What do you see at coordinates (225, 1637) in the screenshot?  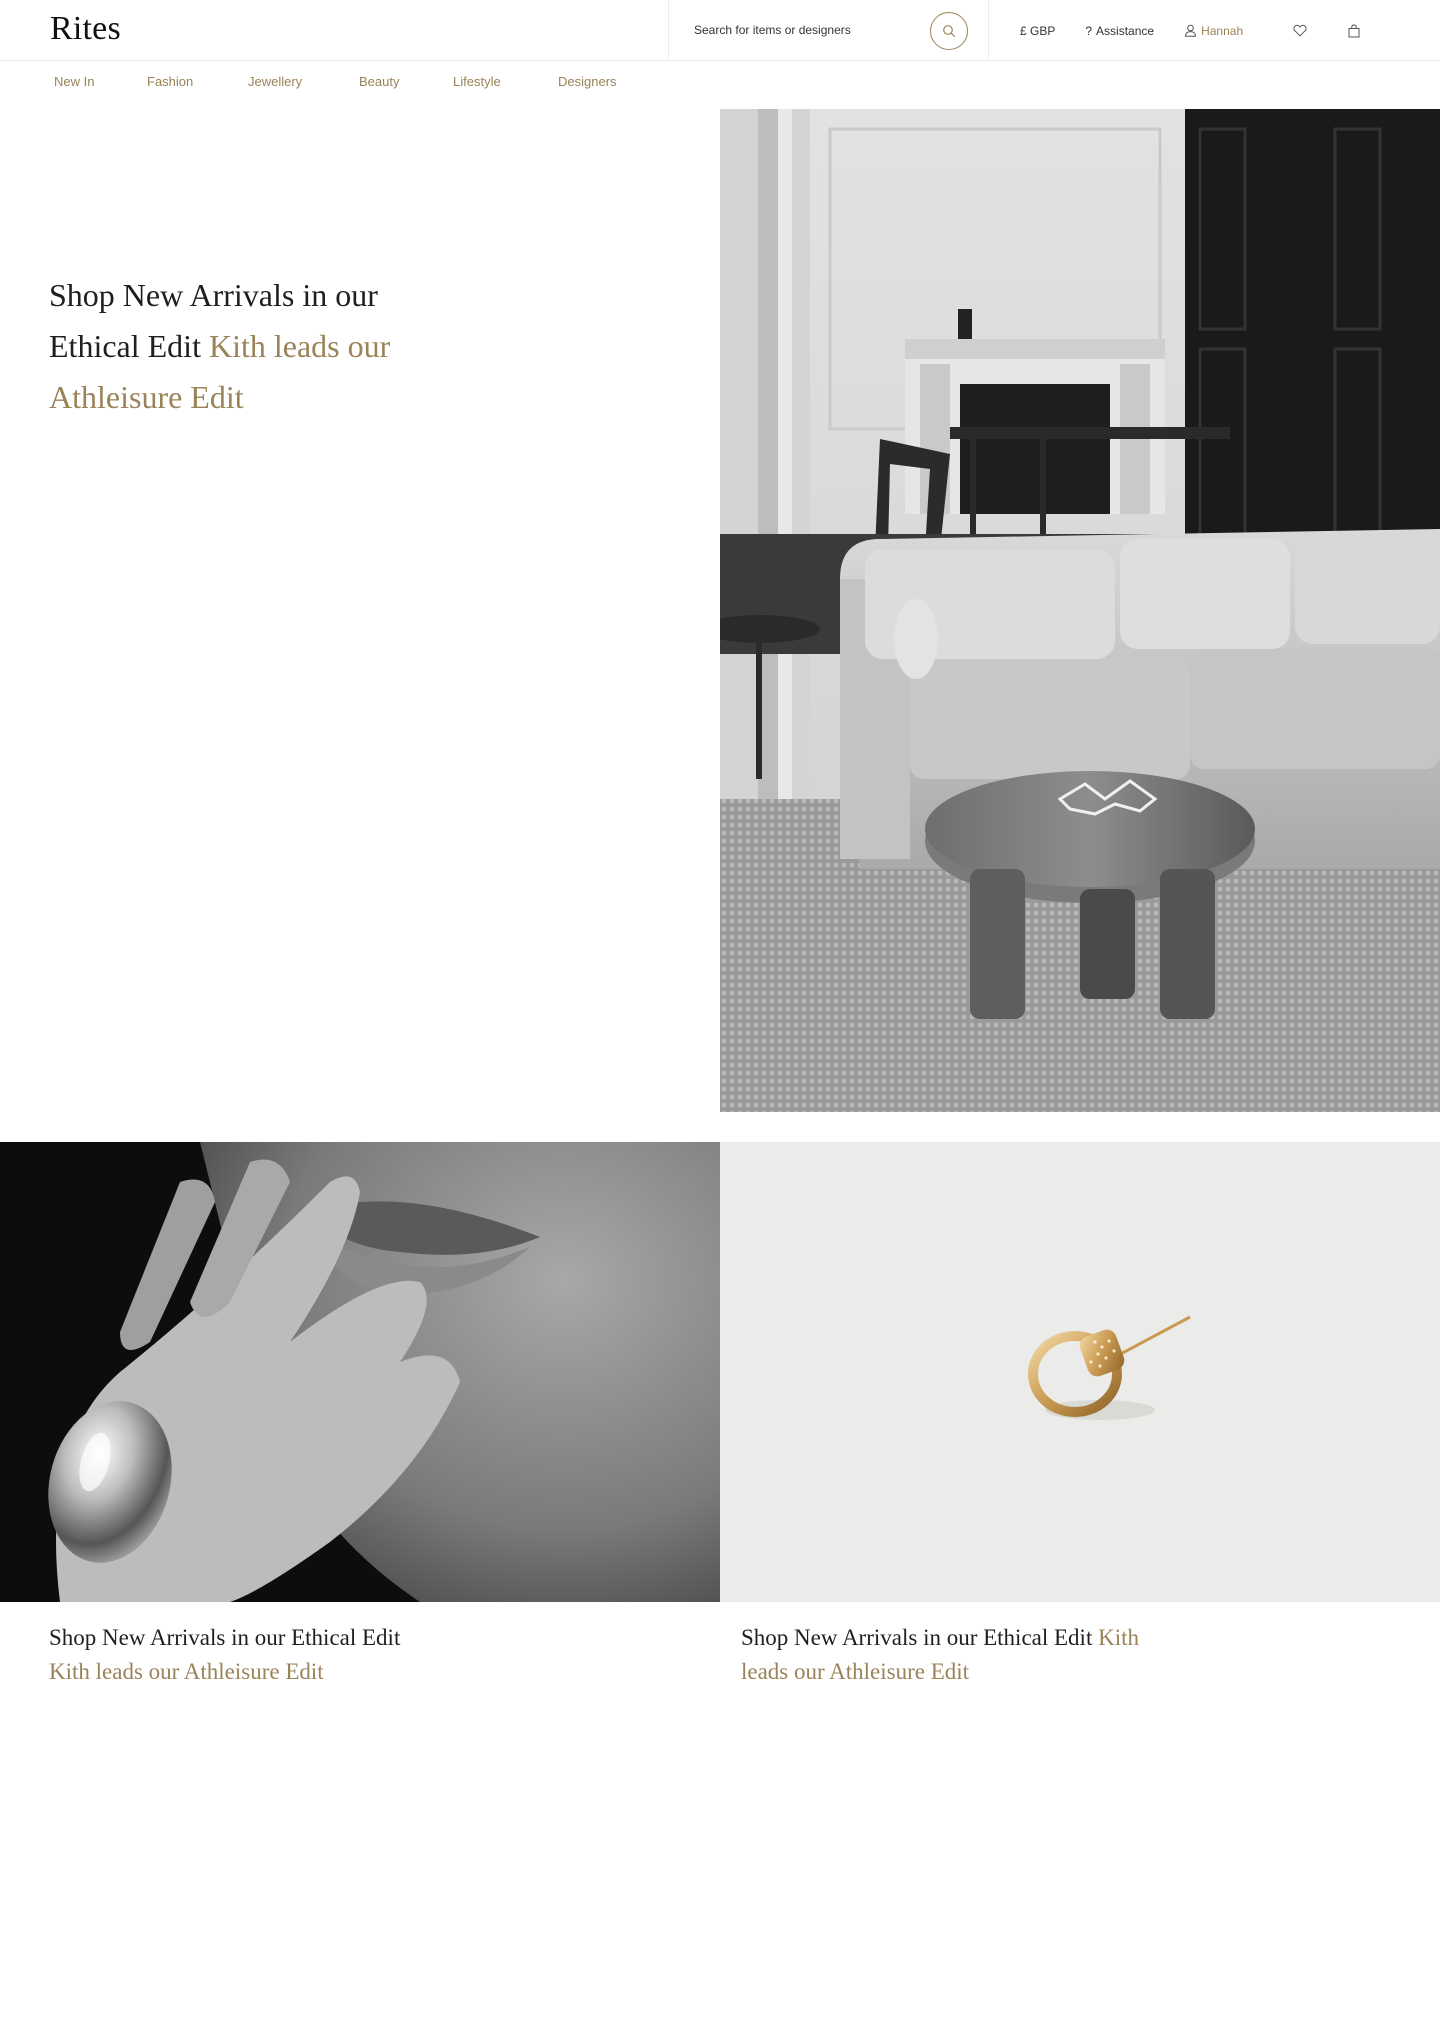 I see `tile-1-text-primary: Shop New Arrivals in our Ethical Edit` at bounding box center [225, 1637].